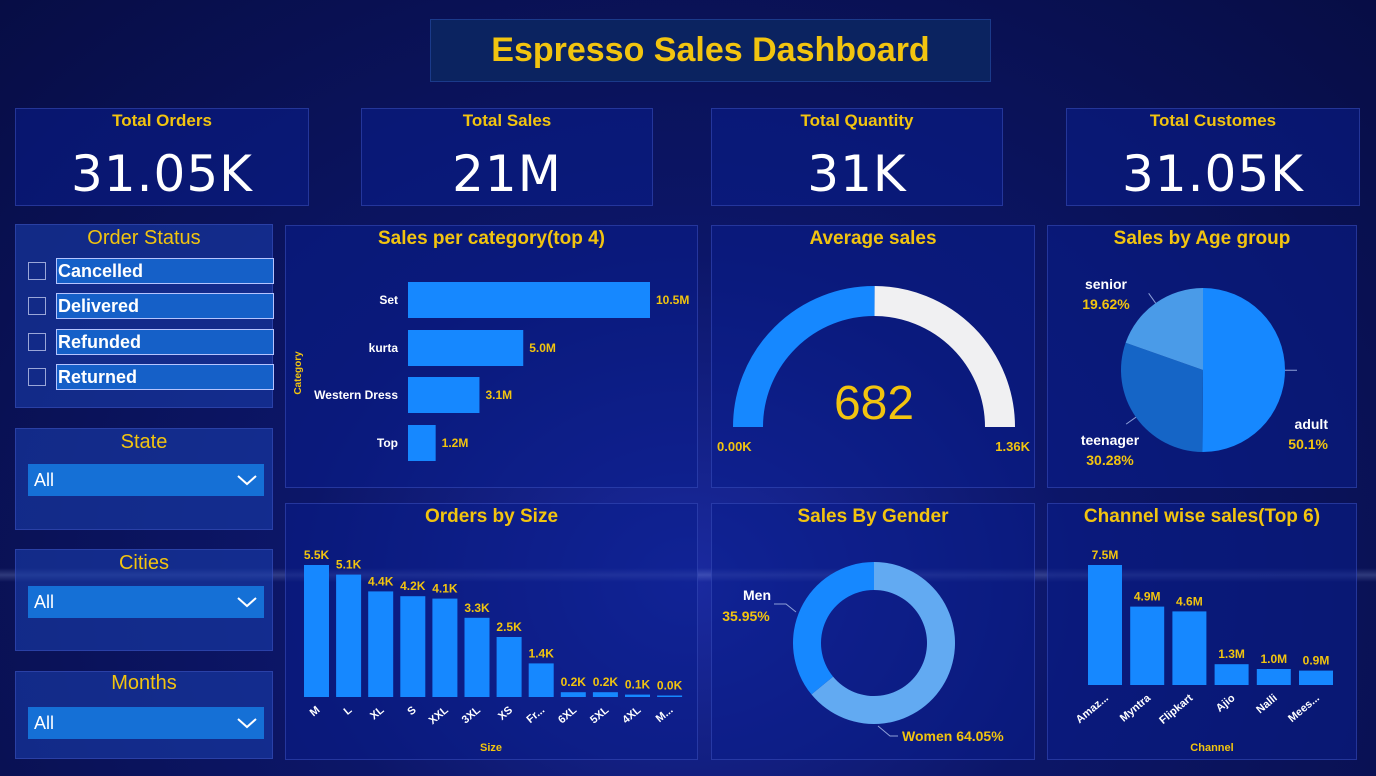 This screenshot has height=776, width=1376. I want to click on data-label: 1.4K, so click(542, 653).